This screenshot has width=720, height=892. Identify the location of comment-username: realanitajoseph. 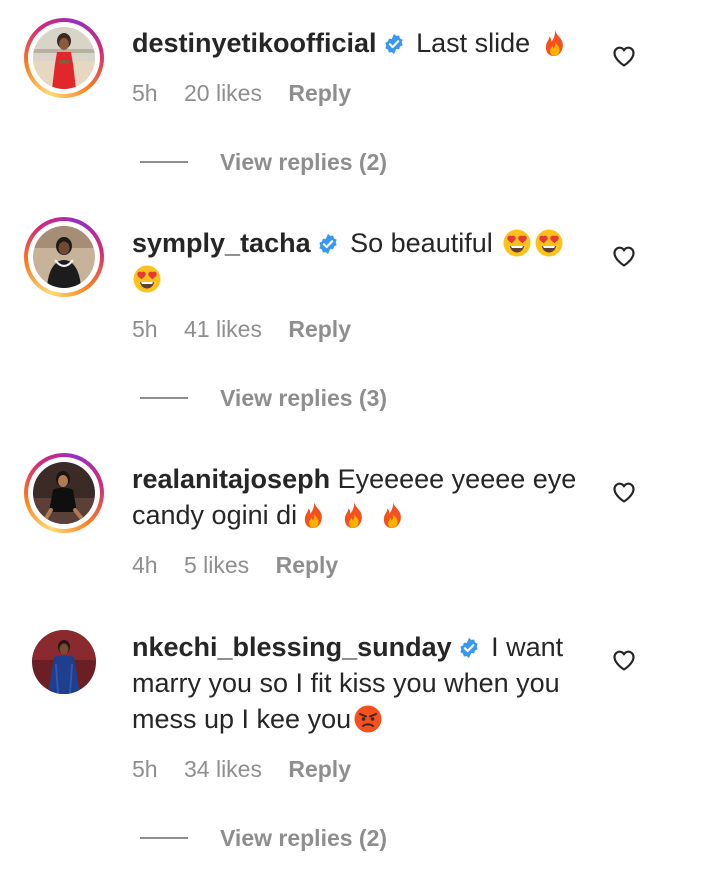
(231, 479).